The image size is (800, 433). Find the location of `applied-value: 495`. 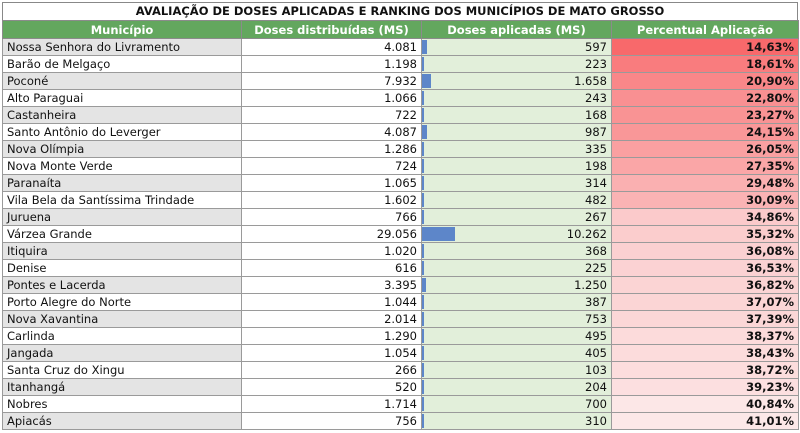

applied-value: 495 is located at coordinates (596, 335).